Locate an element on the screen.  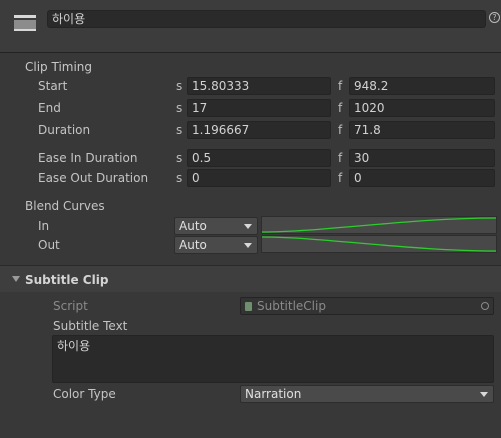
color-type-label: Color Type is located at coordinates (84, 394).